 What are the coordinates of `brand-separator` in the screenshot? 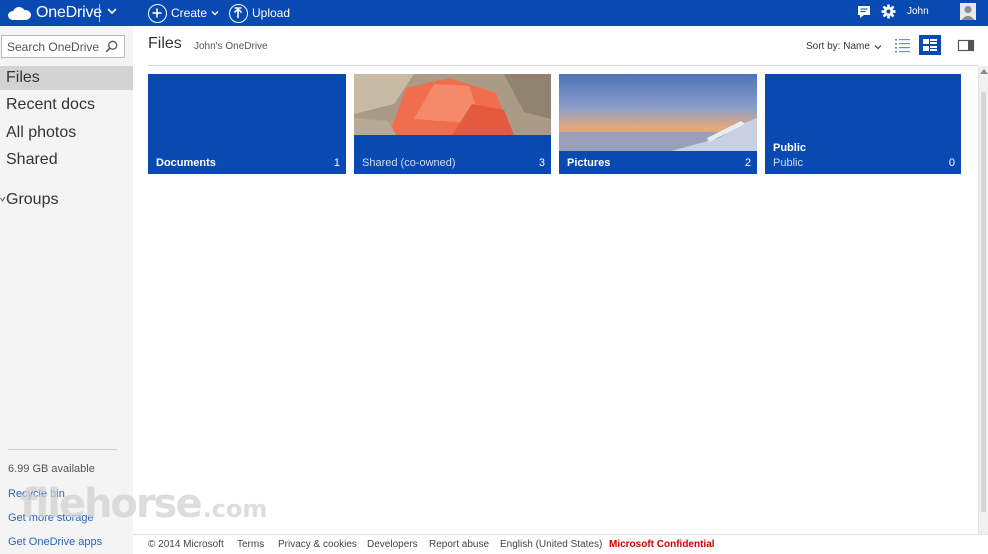 It's located at (99, 13).